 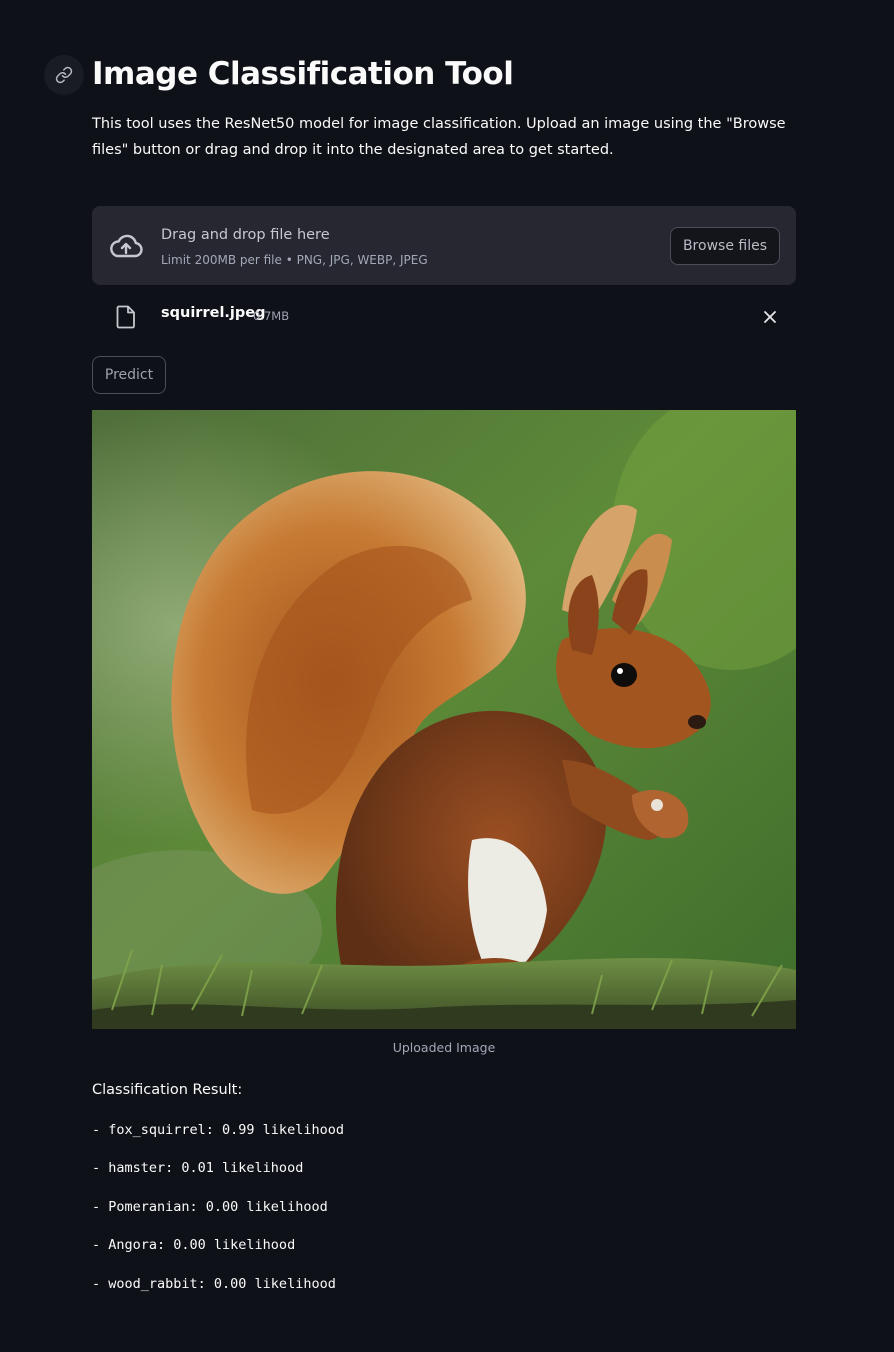 I want to click on dropzone-instructions: Drag and drop file here, so click(x=245, y=235).